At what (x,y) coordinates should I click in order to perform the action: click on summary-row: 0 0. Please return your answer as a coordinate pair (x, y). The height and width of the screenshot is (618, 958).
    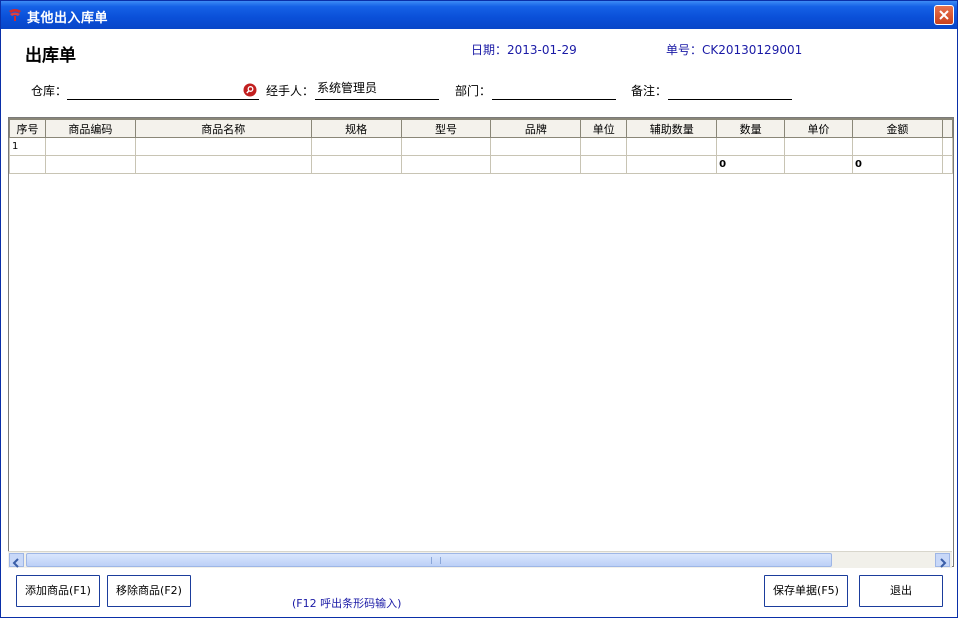
    Looking at the image, I should click on (481, 164).